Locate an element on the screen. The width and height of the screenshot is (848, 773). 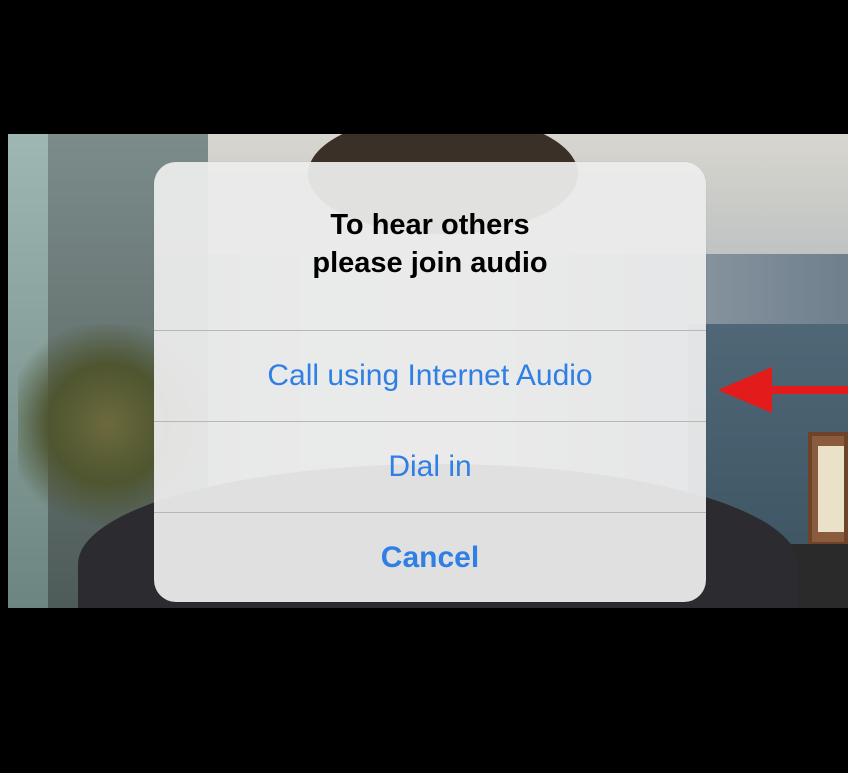
call-internet-audio-button: Call using Internet Audio is located at coordinates (430, 375).